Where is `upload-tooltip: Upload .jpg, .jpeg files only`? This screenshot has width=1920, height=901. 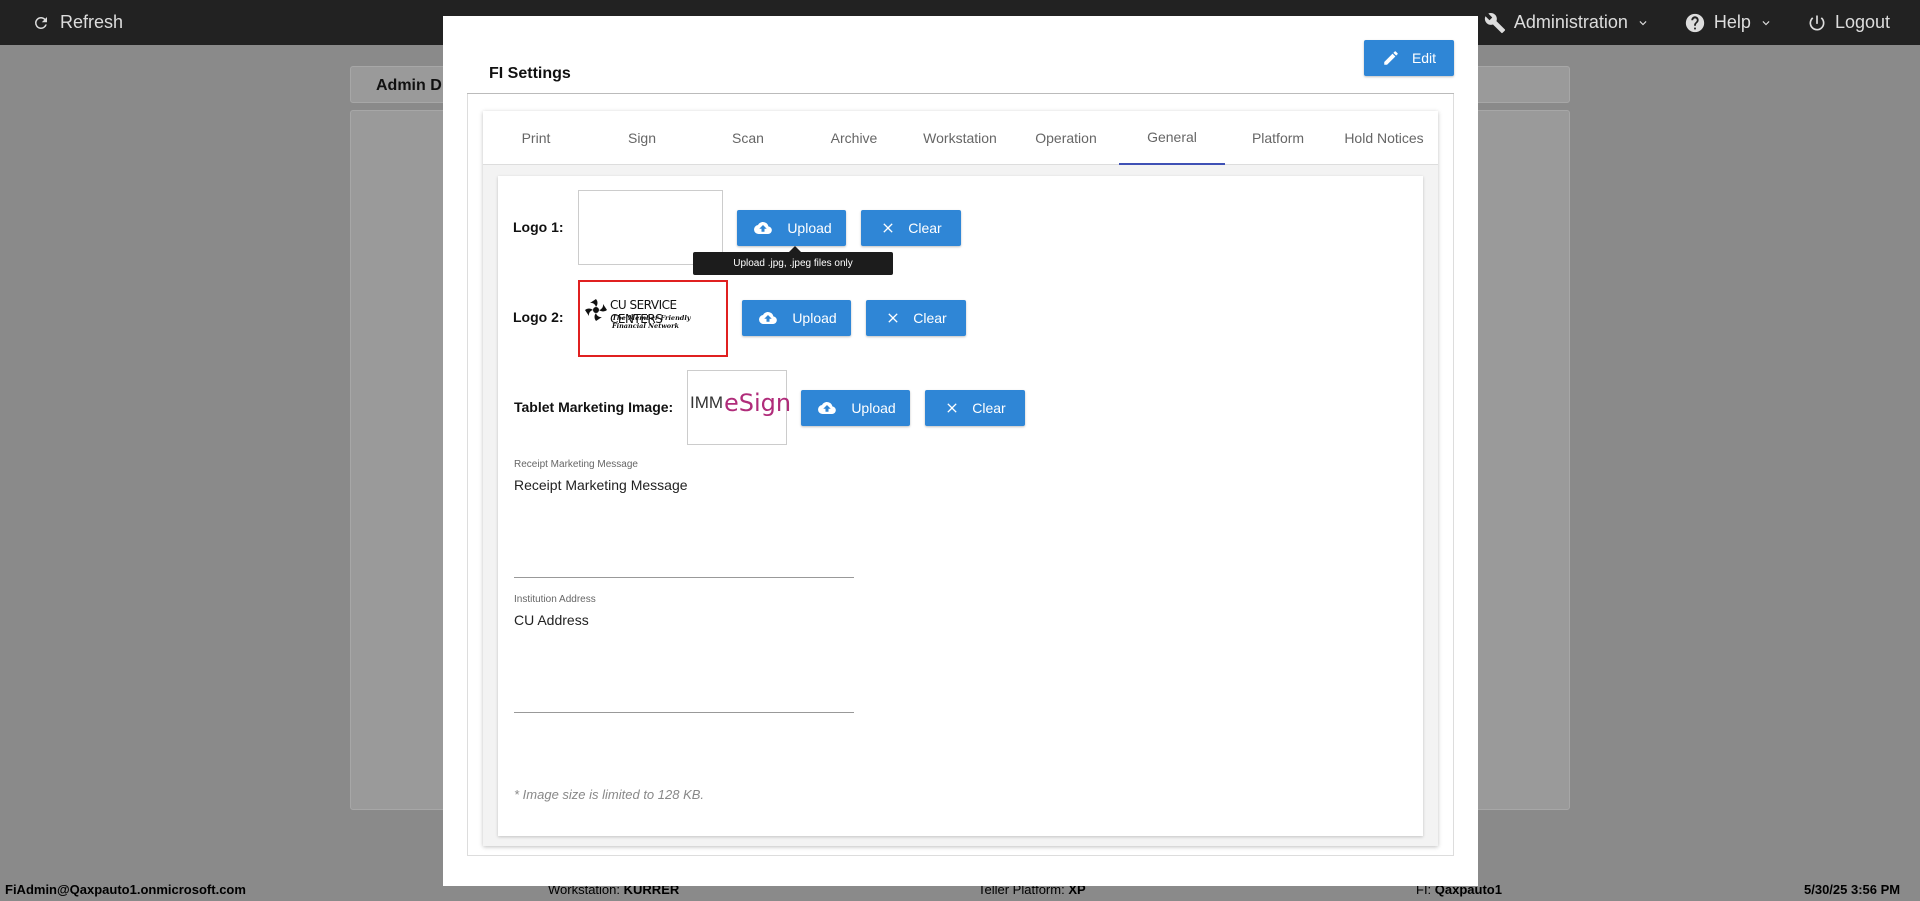
upload-tooltip: Upload .jpg, .jpeg files only is located at coordinates (793, 260).